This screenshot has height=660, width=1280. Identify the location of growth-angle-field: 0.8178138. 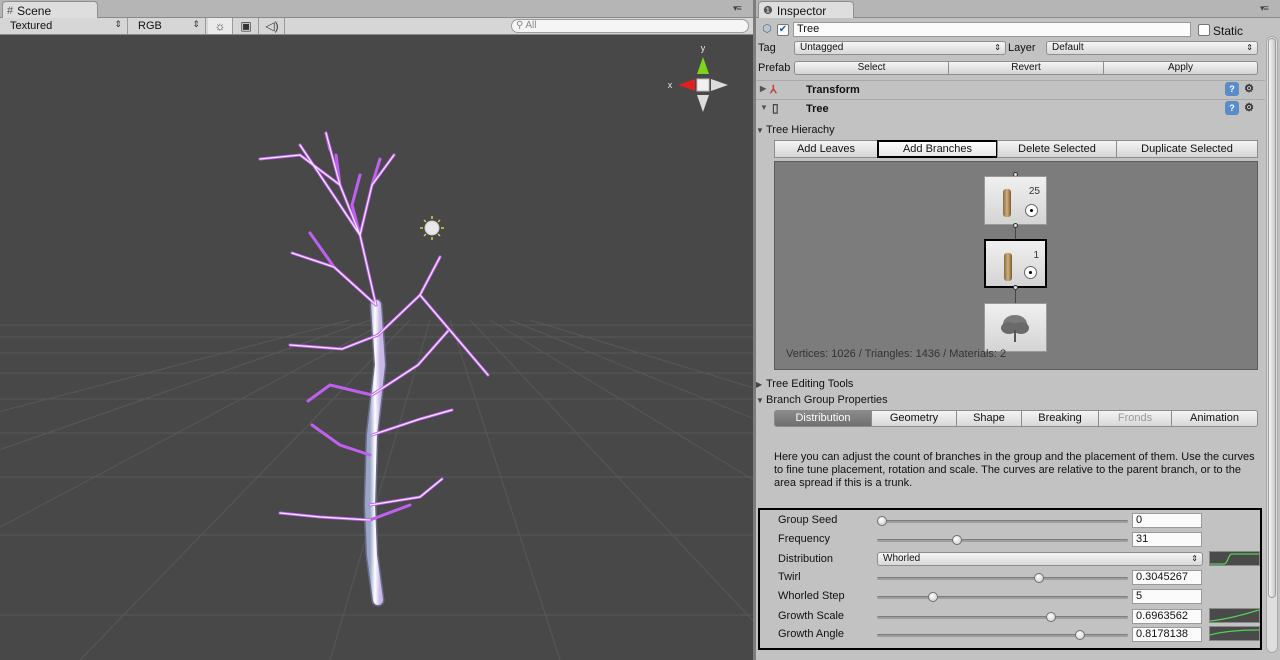
(1167, 634).